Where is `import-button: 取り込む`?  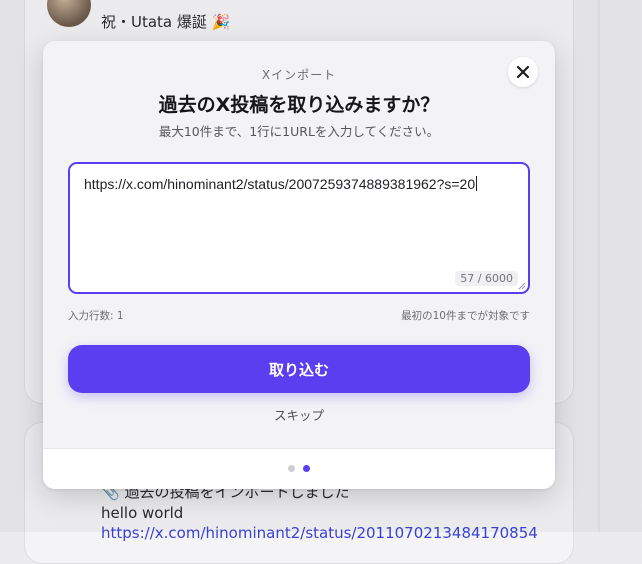
import-button: 取り込む is located at coordinates (299, 369).